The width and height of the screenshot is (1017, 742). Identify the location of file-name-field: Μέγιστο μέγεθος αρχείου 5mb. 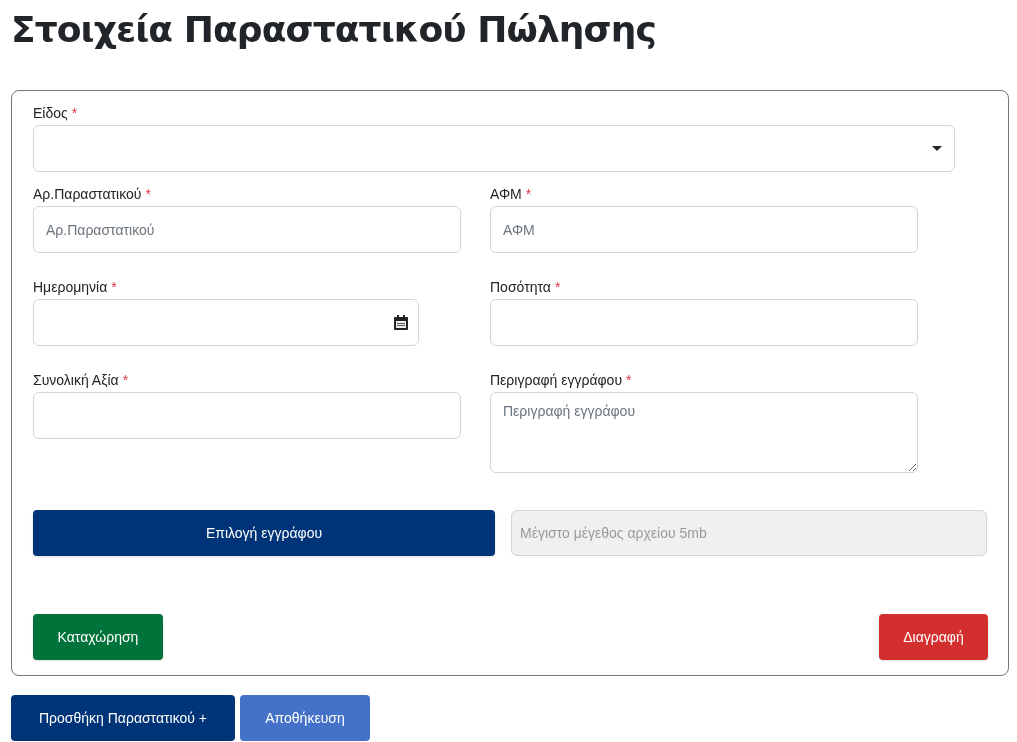
(749, 533).